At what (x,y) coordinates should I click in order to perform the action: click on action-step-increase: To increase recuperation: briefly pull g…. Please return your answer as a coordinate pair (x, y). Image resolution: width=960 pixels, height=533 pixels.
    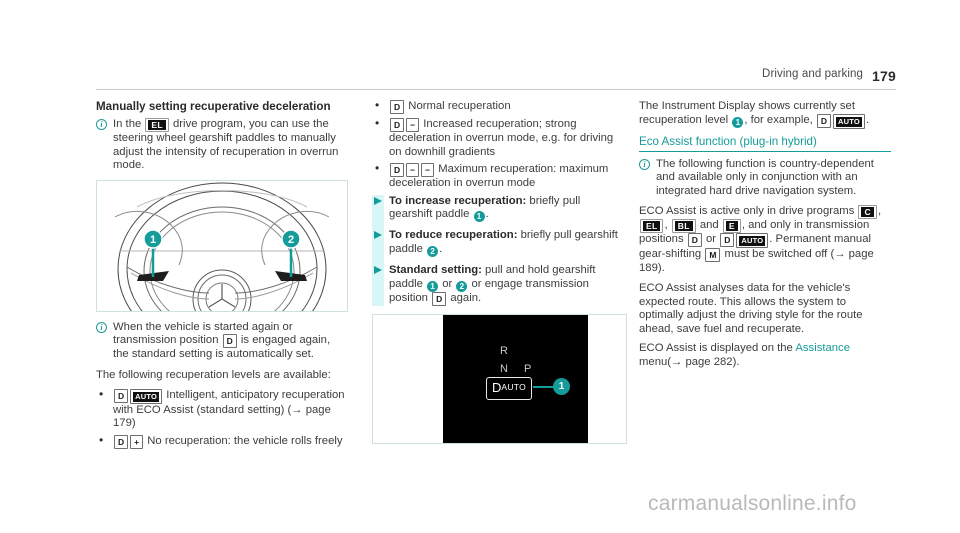
    Looking at the image, I should click on (499, 208).